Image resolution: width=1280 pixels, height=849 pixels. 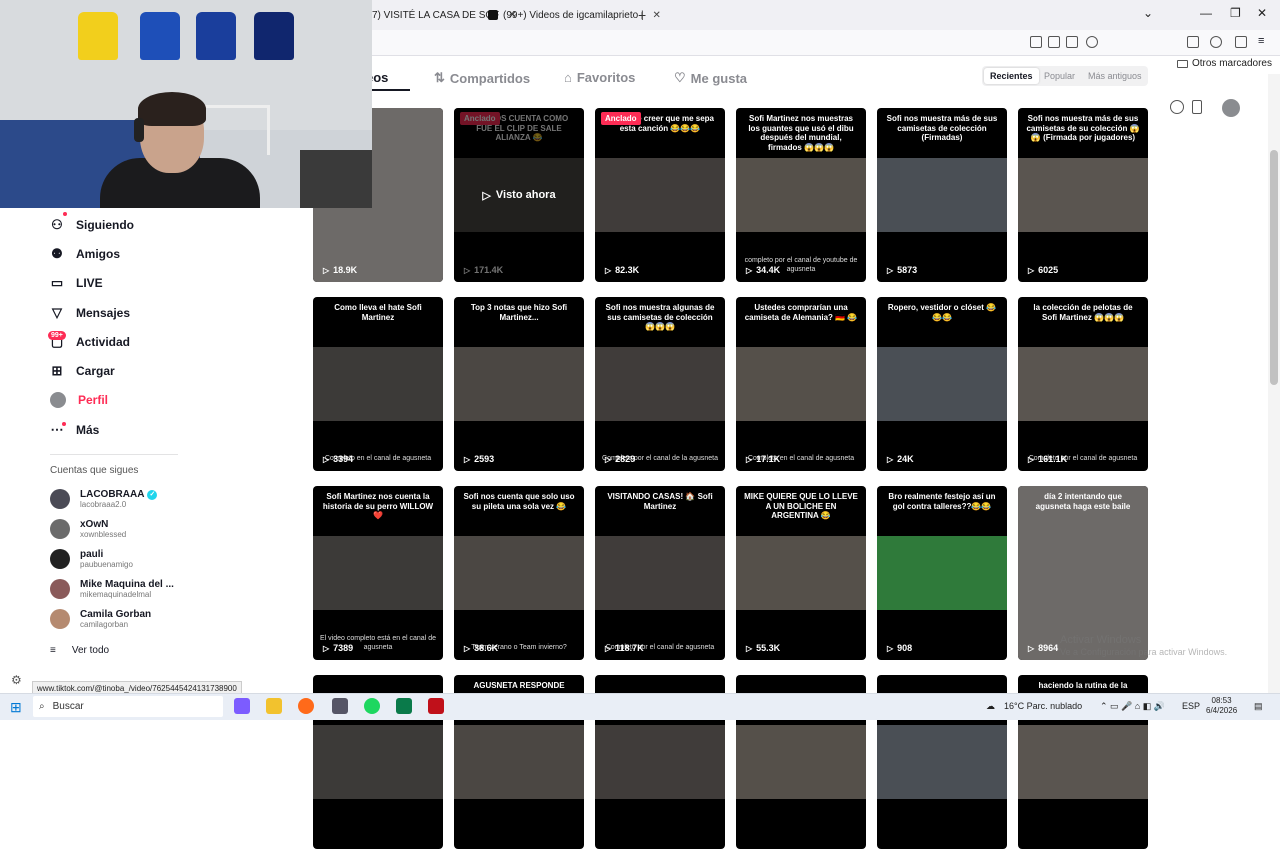 What do you see at coordinates (1224, 63) in the screenshot?
I see `other-bookmarks: Otros marcadores` at bounding box center [1224, 63].